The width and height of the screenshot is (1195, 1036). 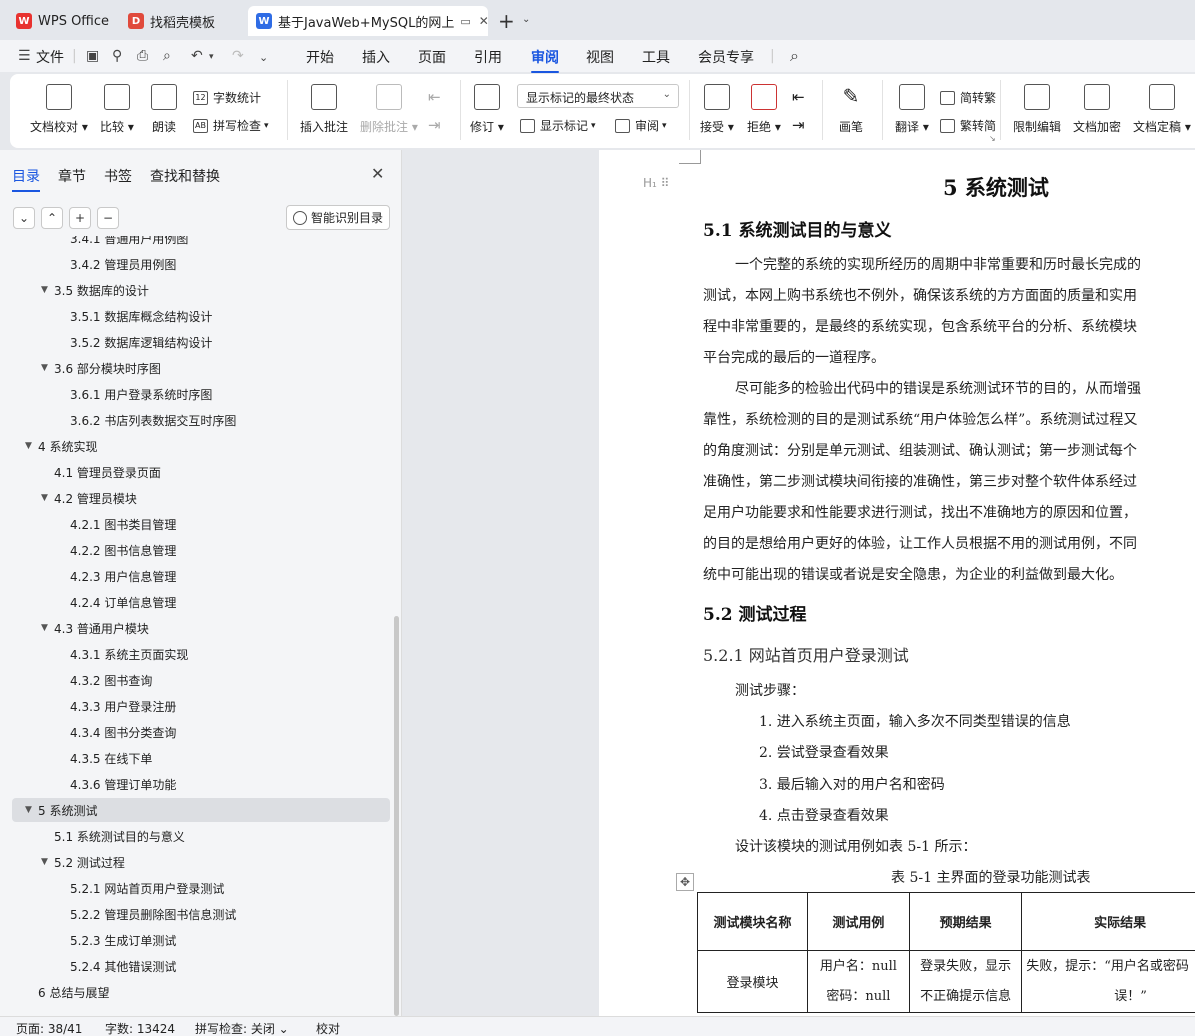 What do you see at coordinates (389, 109) in the screenshot?
I see `delete-comment-button: 删除批注 ▾` at bounding box center [389, 109].